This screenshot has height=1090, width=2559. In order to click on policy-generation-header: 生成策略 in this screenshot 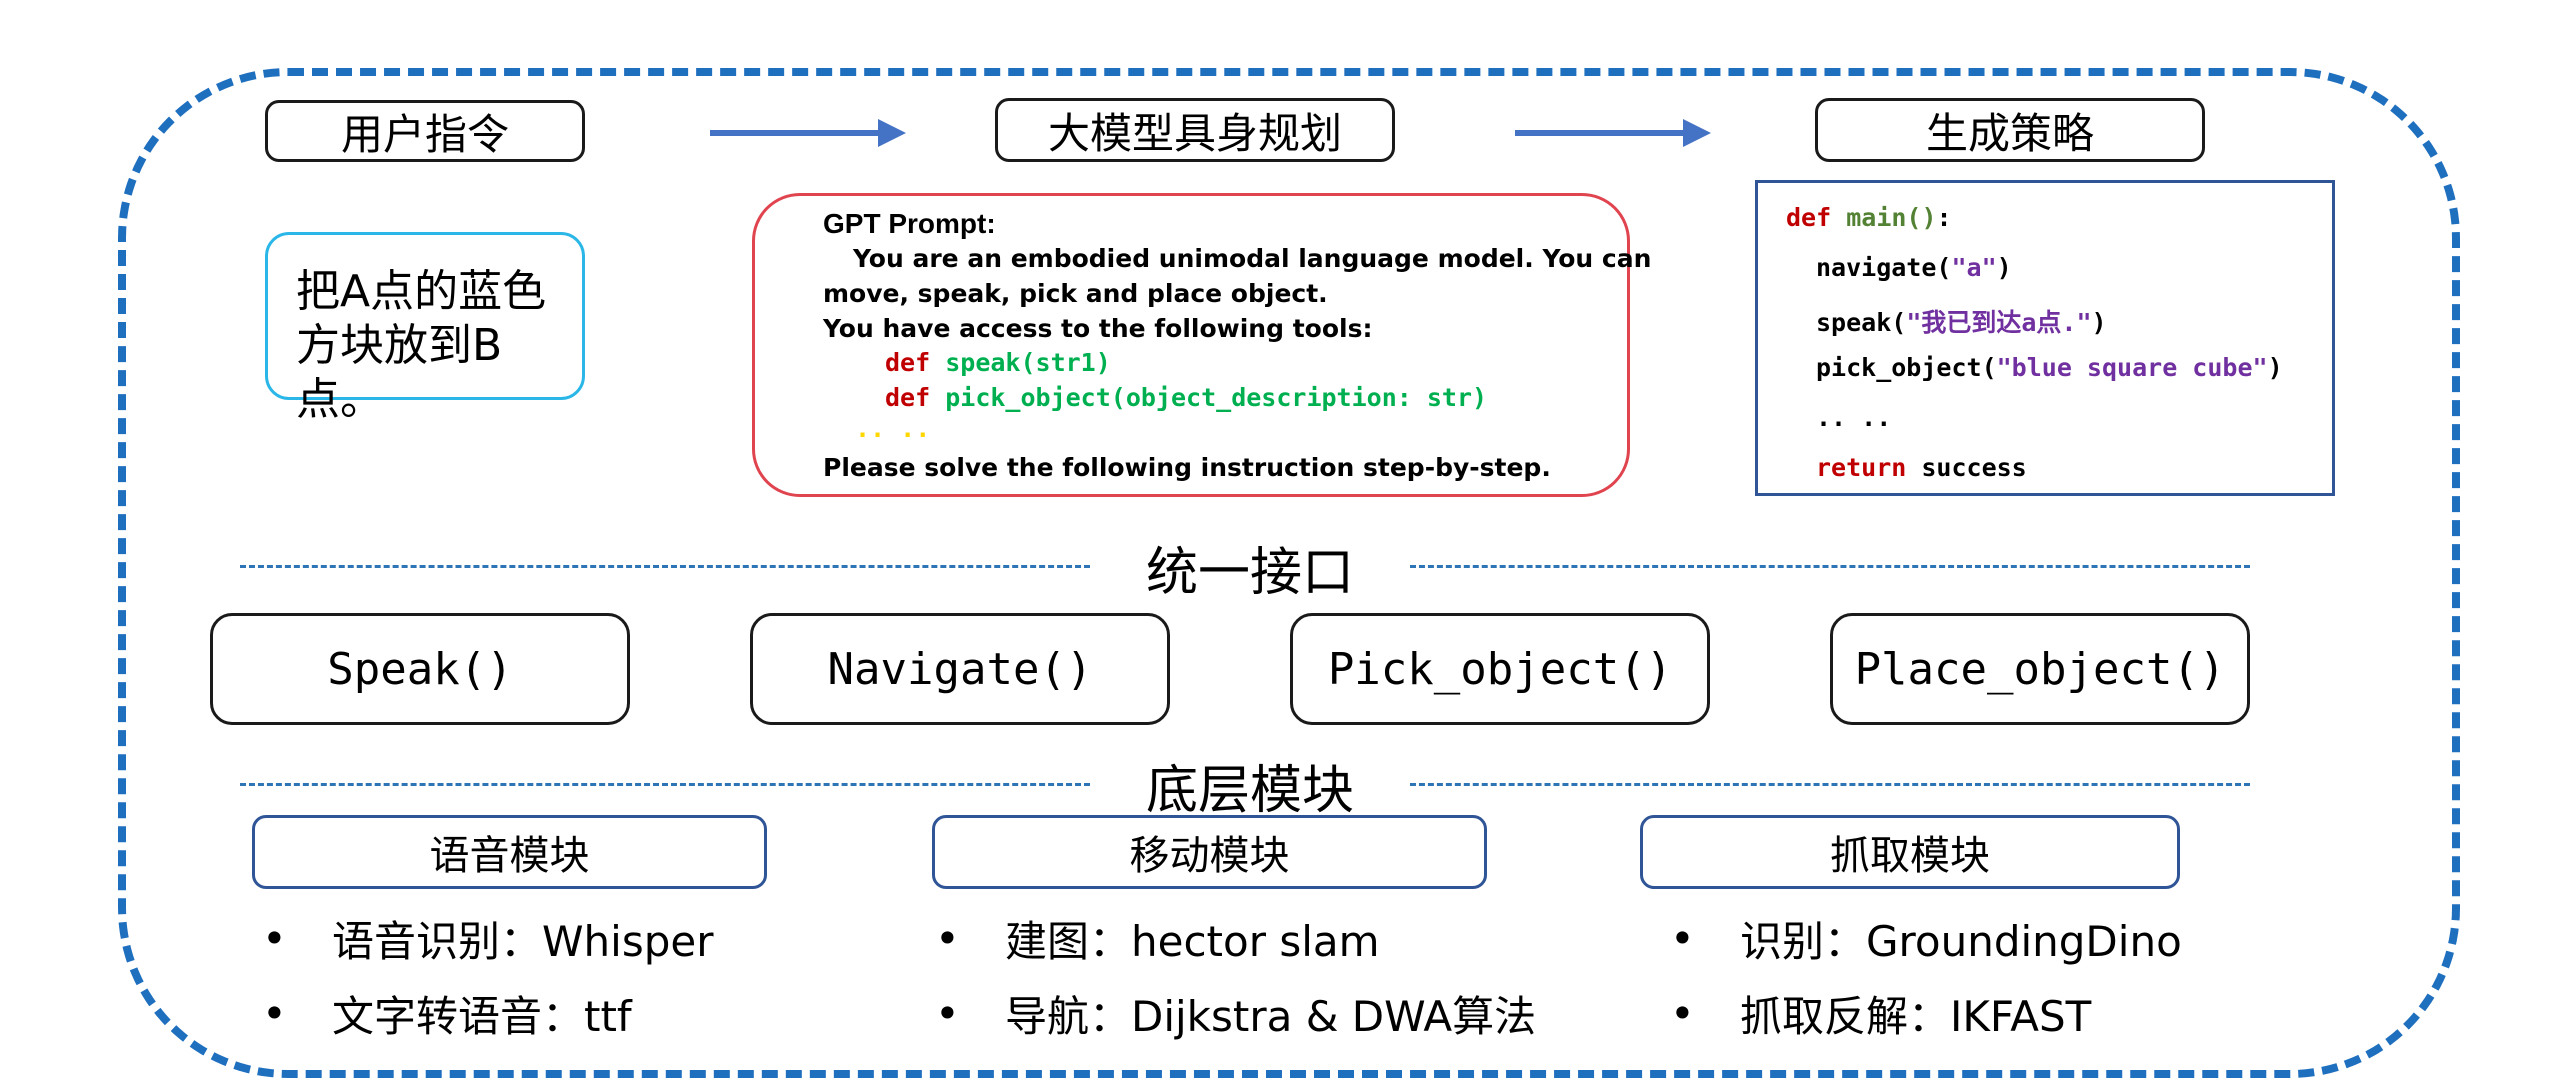, I will do `click(2010, 130)`.